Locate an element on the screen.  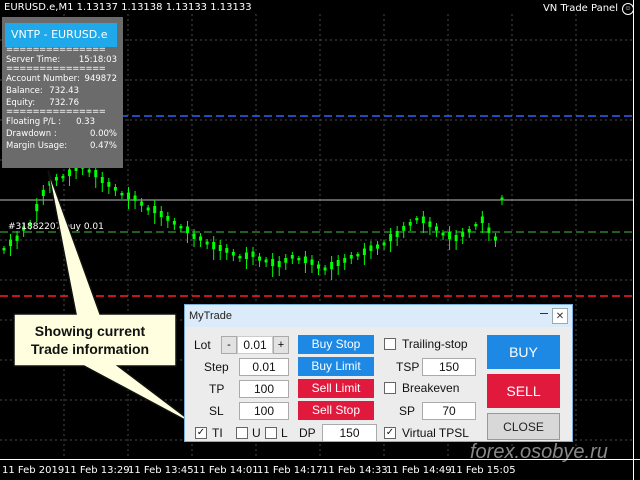
sell-limit-button: Sell Limit is located at coordinates (336, 388).